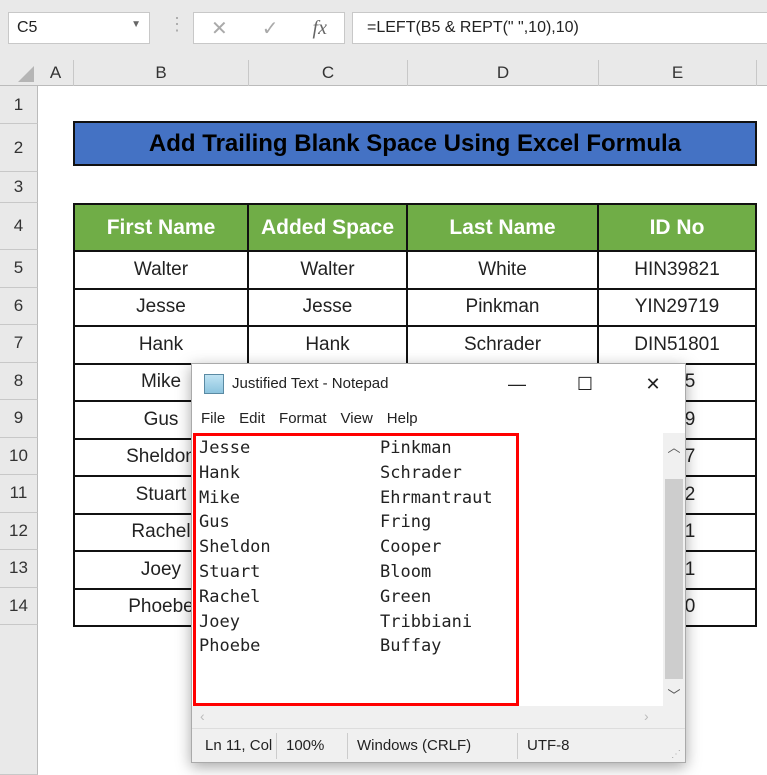 Image resolution: width=767 pixels, height=775 pixels. I want to click on maximize-icon: ☐, so click(585, 384).